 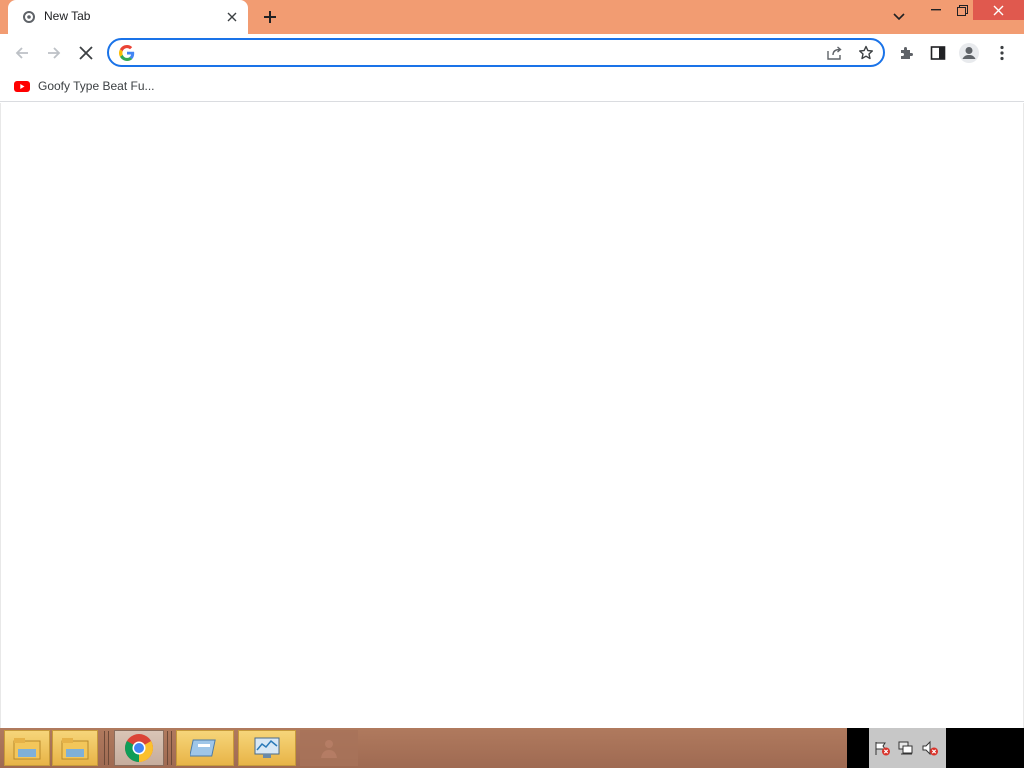 I want to click on share-icon, so click(x=835, y=53).